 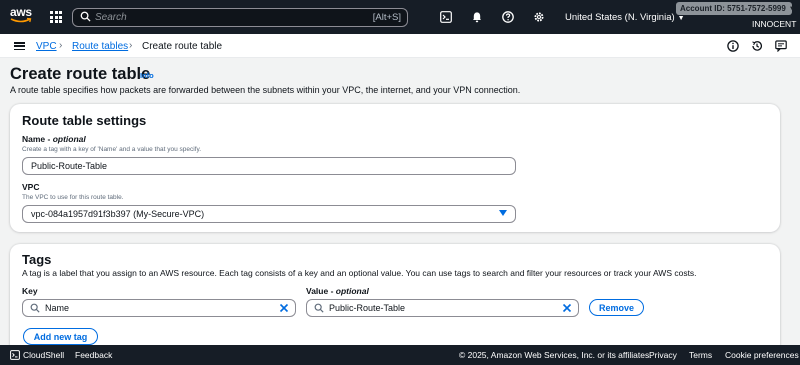 I want to click on region-selector: United States (N. Virginia) ▼, so click(x=625, y=17).